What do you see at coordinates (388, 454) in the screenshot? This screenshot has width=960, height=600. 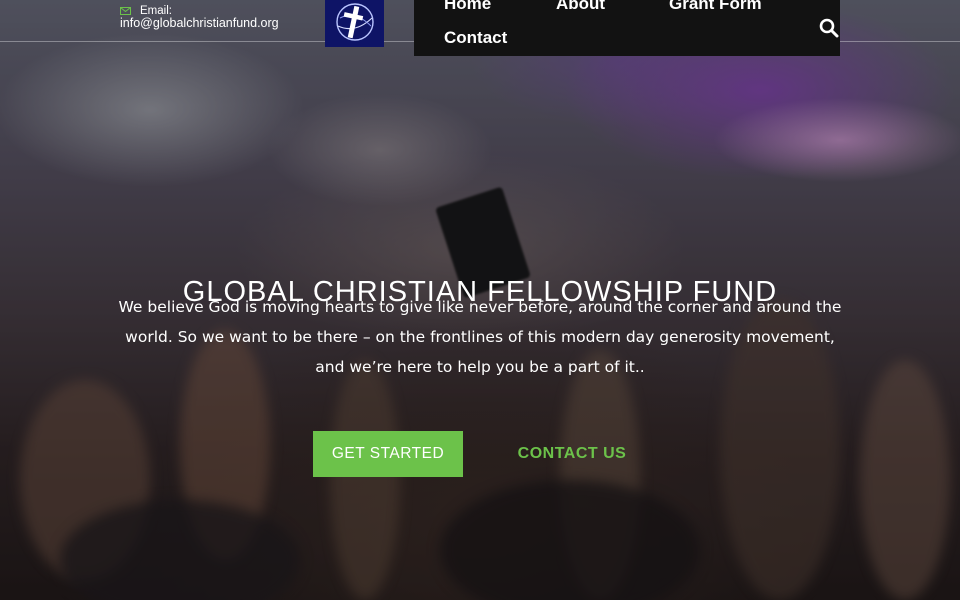 I see `get-started-button: GET STARTED` at bounding box center [388, 454].